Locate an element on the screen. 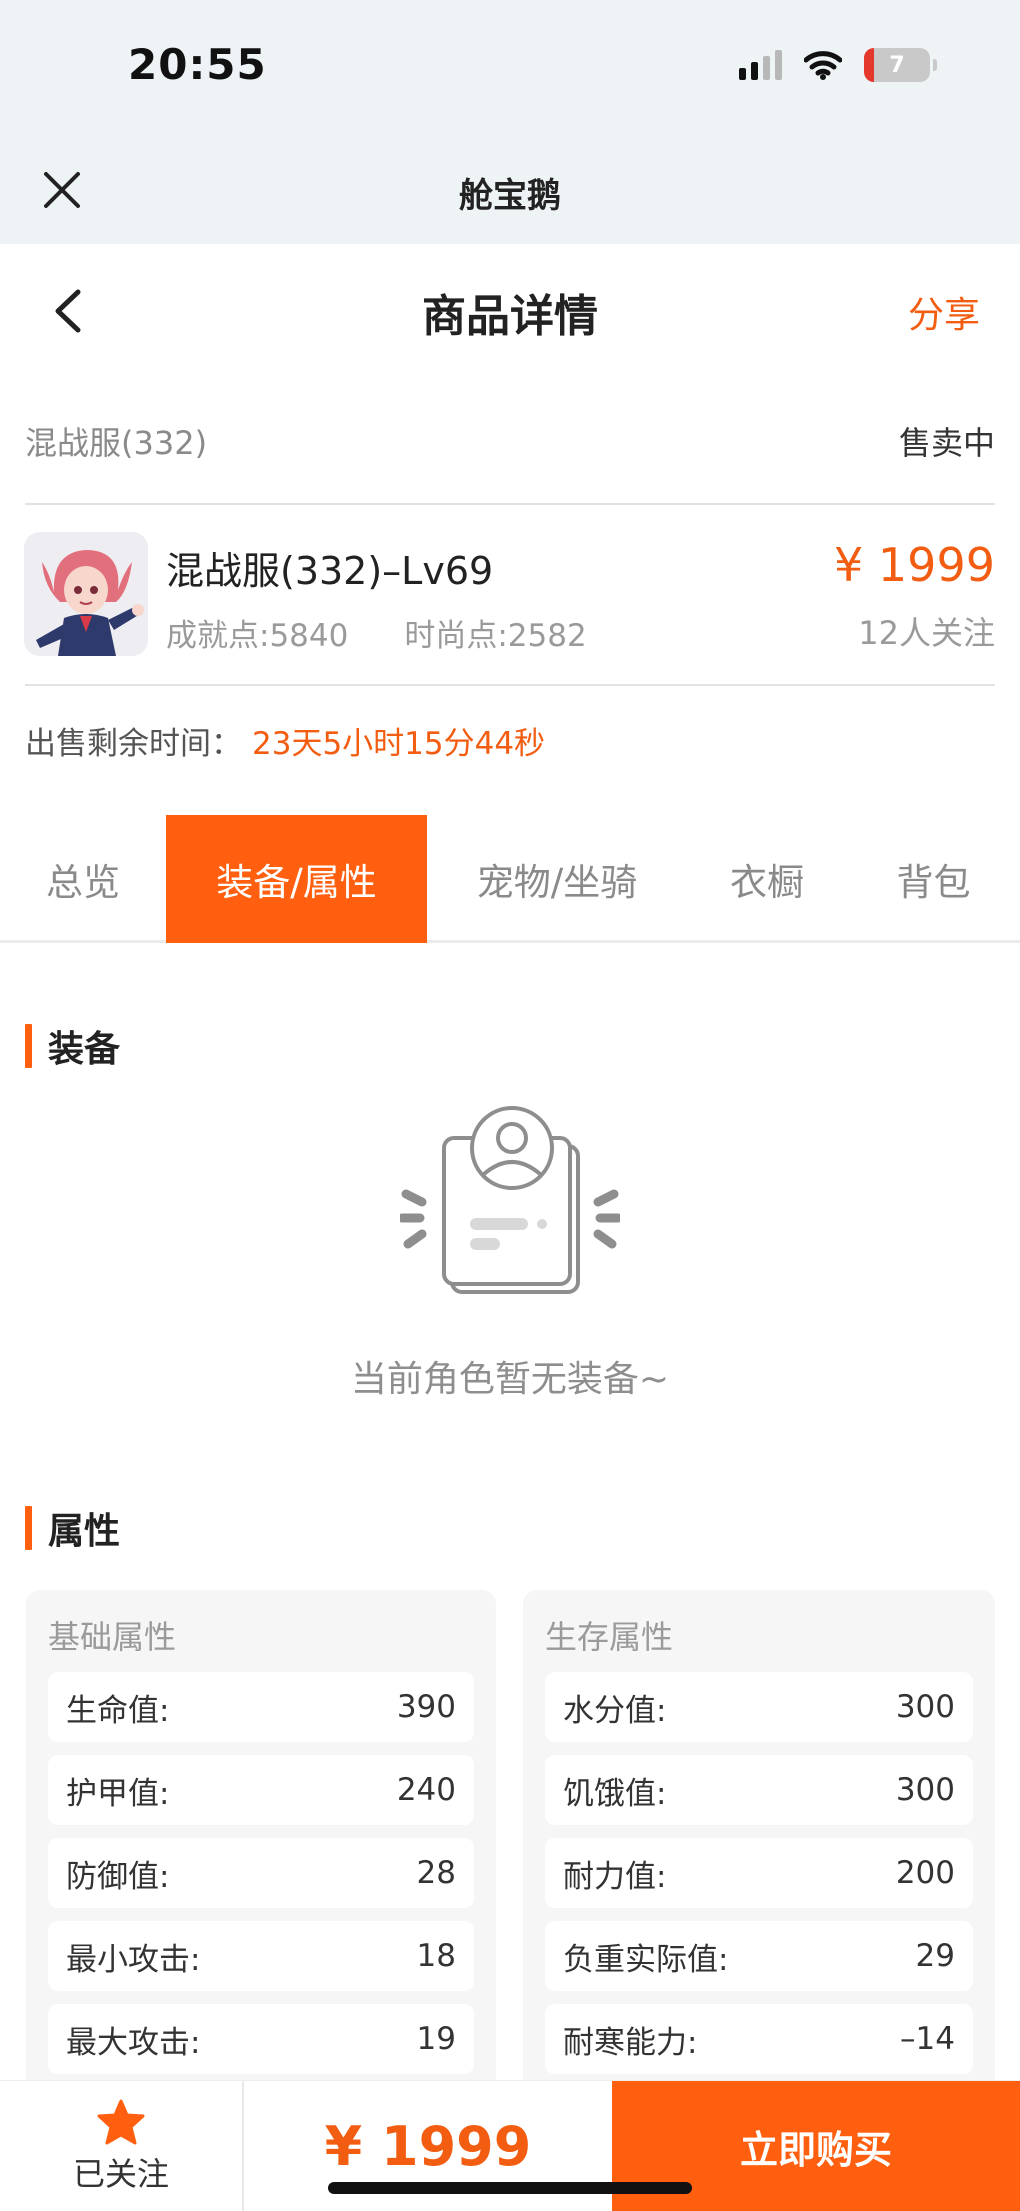 The height and width of the screenshot is (2211, 1020). sale-status: 售卖中 is located at coordinates (946, 443).